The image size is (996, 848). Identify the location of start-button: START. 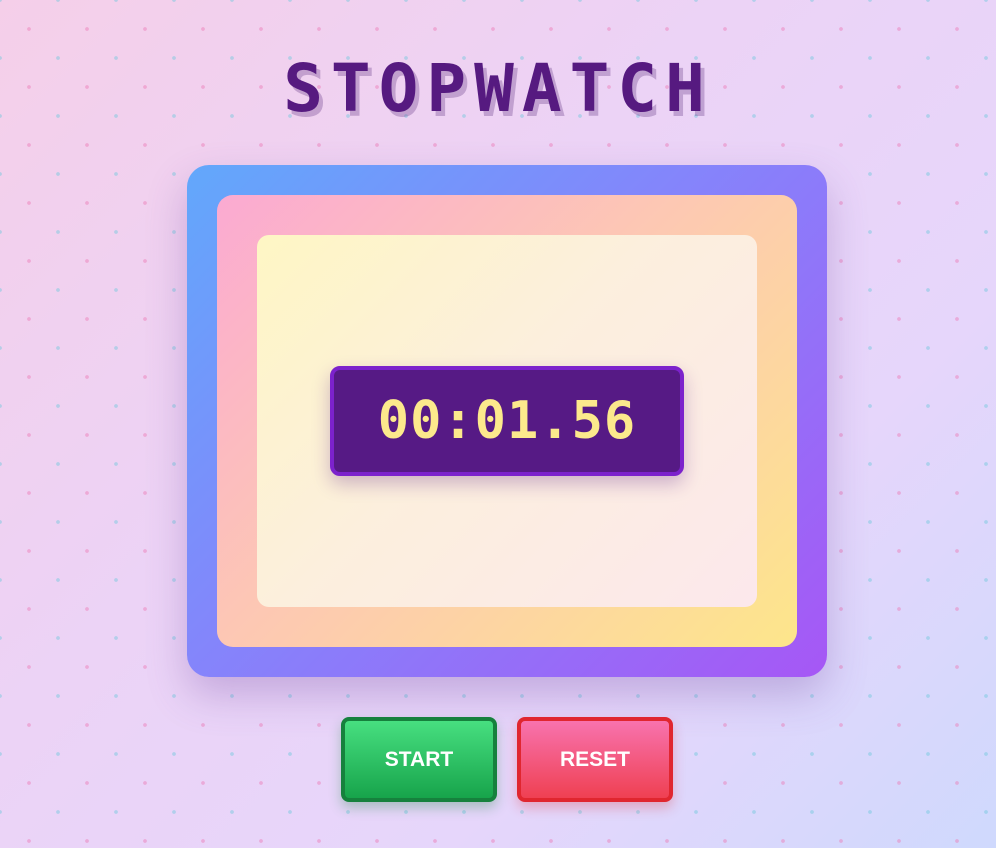
(419, 759).